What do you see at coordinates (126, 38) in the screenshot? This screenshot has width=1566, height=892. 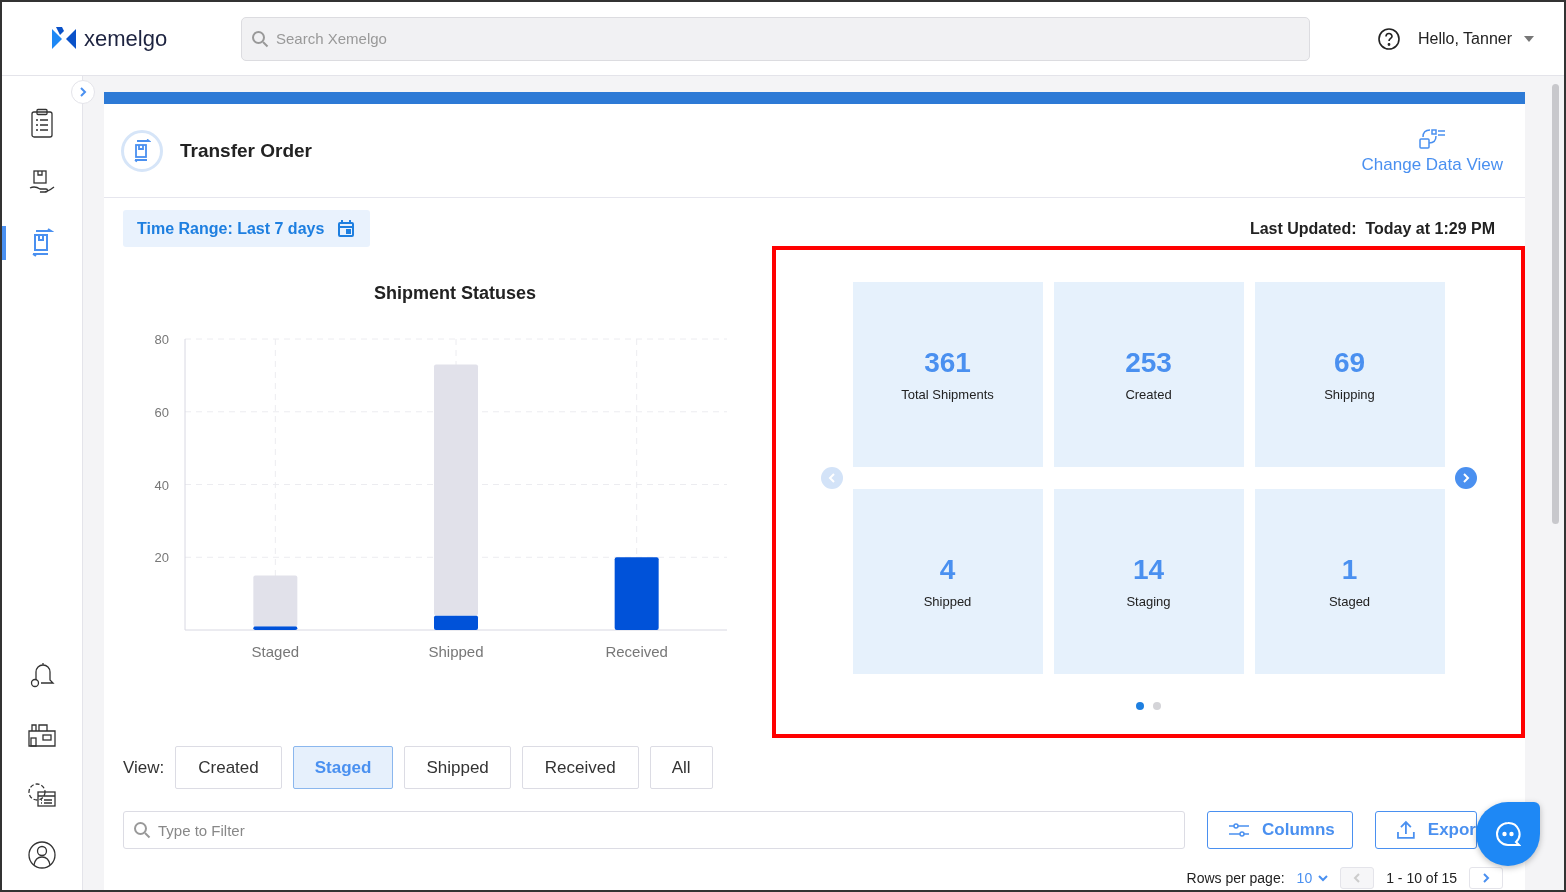 I see `logo-text: xemelgo` at bounding box center [126, 38].